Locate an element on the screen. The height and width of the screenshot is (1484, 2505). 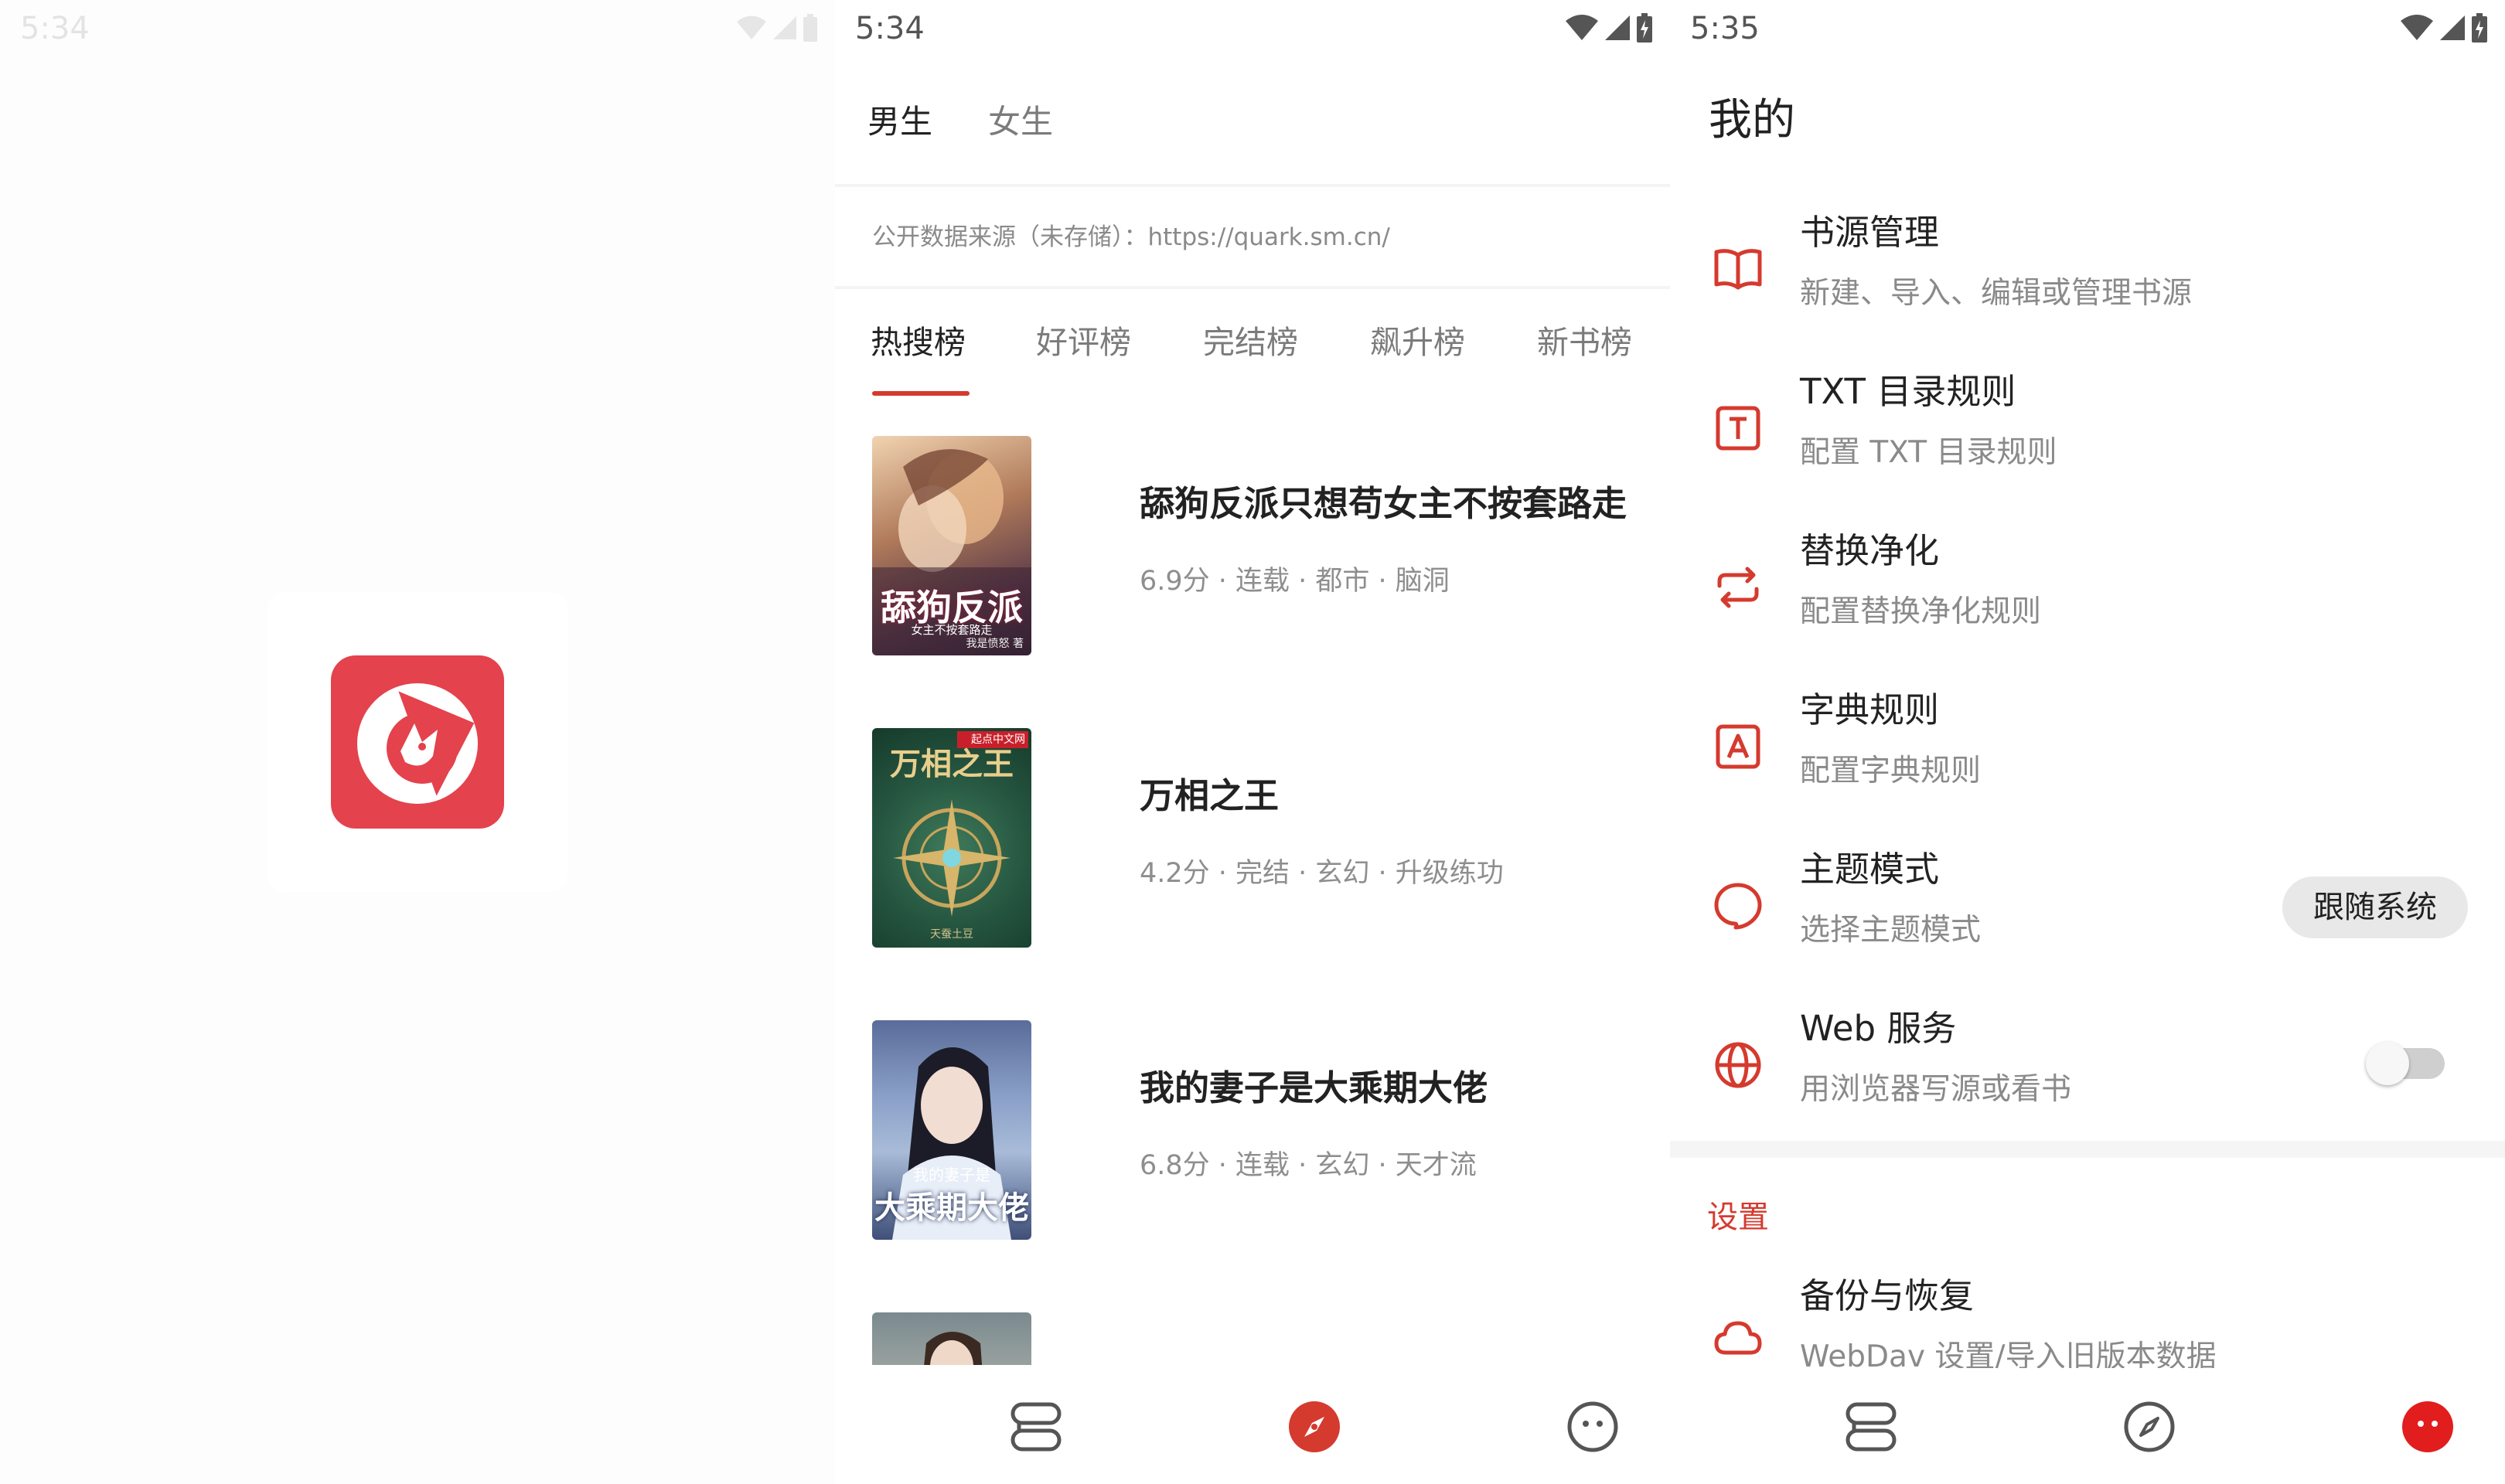
status-time: 5:35 is located at coordinates (1725, 28).